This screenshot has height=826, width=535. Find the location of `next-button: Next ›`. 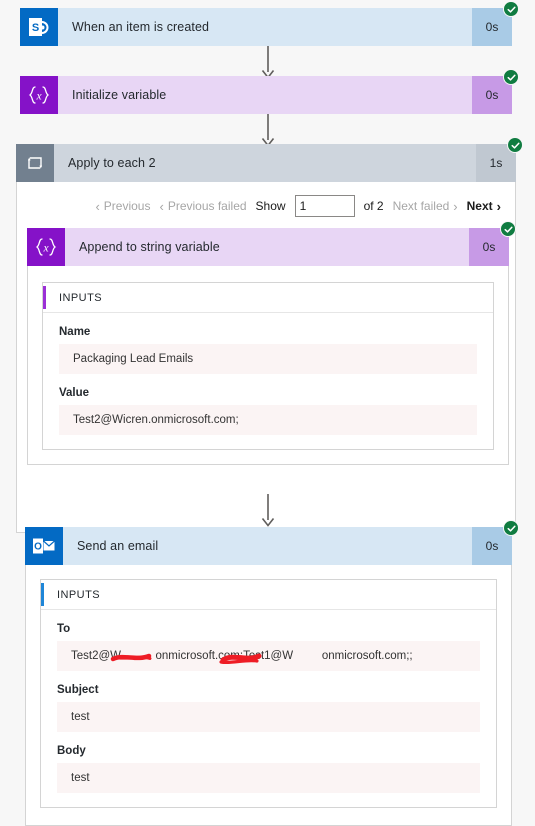

next-button: Next › is located at coordinates (484, 206).